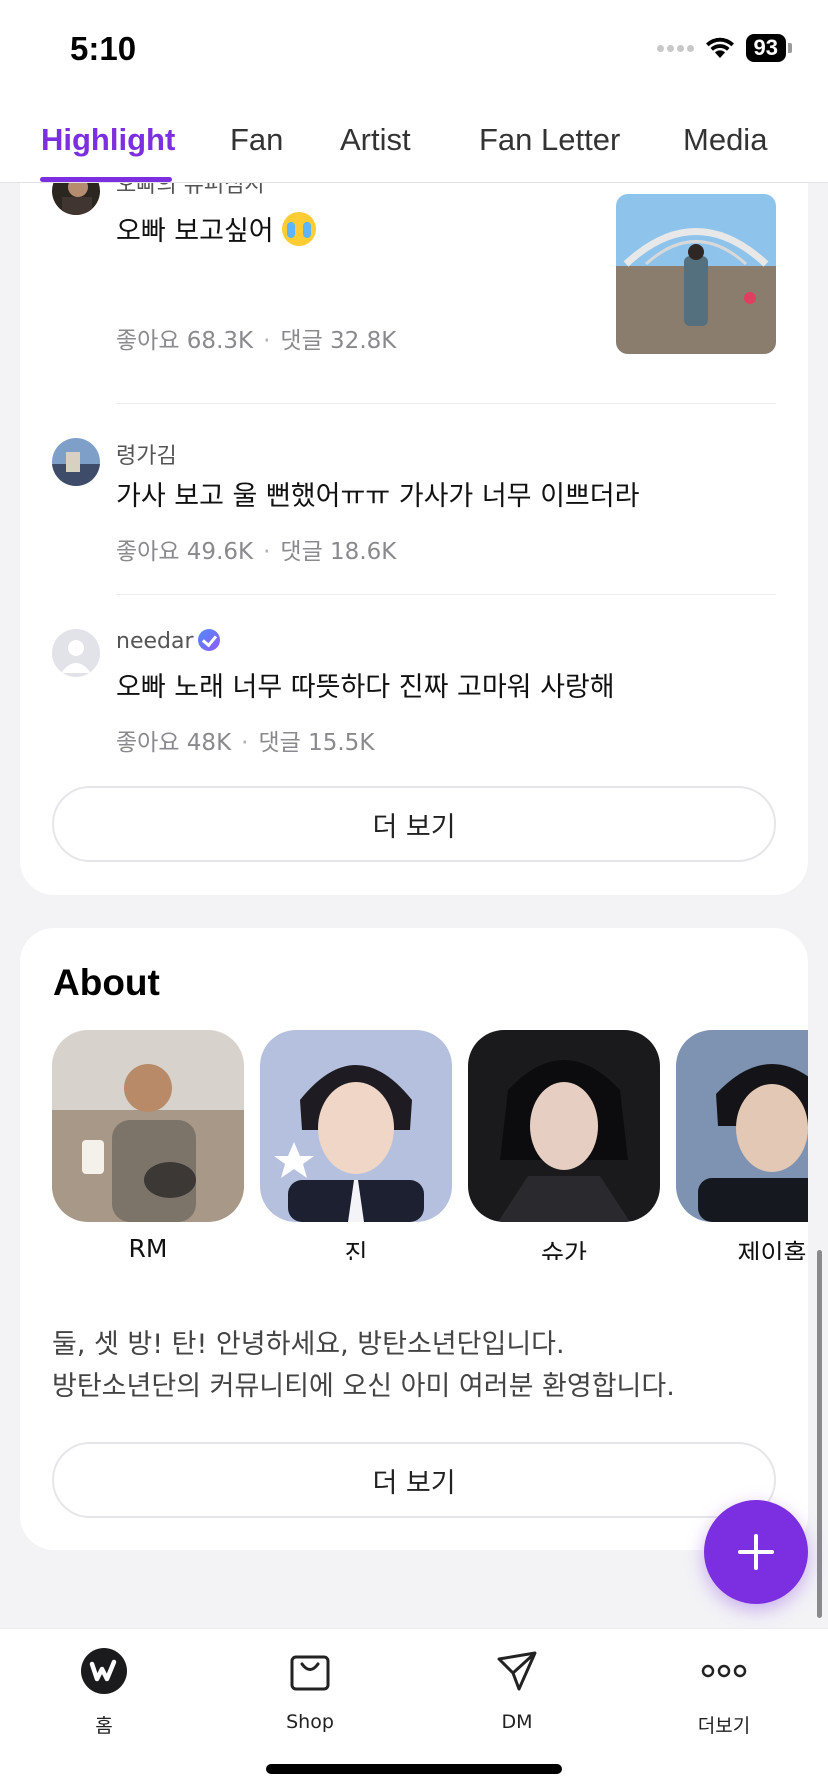 The height and width of the screenshot is (1792, 828). I want to click on posts-more-button: 더 보기, so click(414, 824).